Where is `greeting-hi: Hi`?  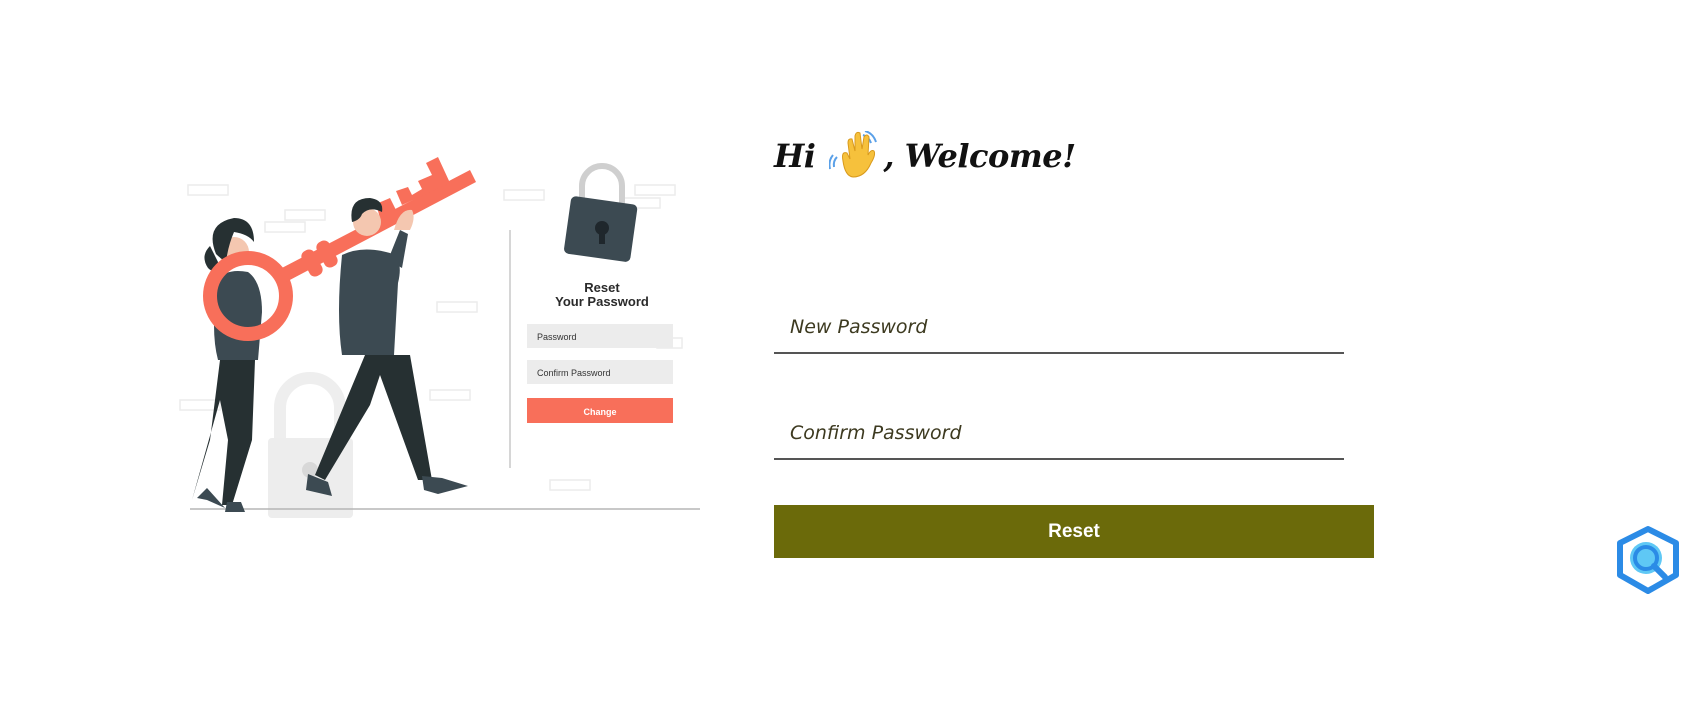
greeting-hi: Hi is located at coordinates (795, 156).